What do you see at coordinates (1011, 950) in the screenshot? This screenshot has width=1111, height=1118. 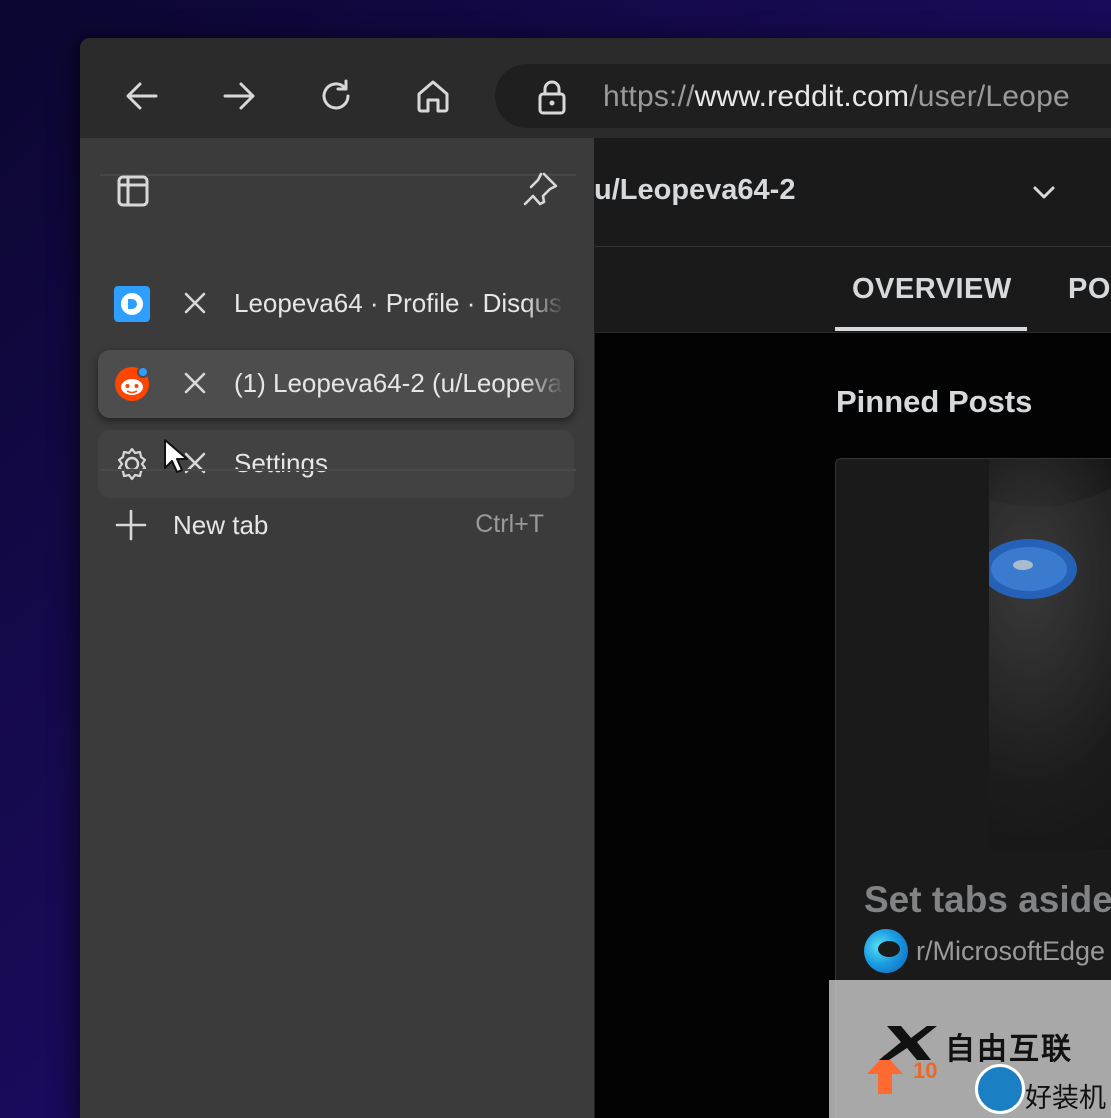 I see `subreddit-name: r/MicrosoftEdge` at bounding box center [1011, 950].